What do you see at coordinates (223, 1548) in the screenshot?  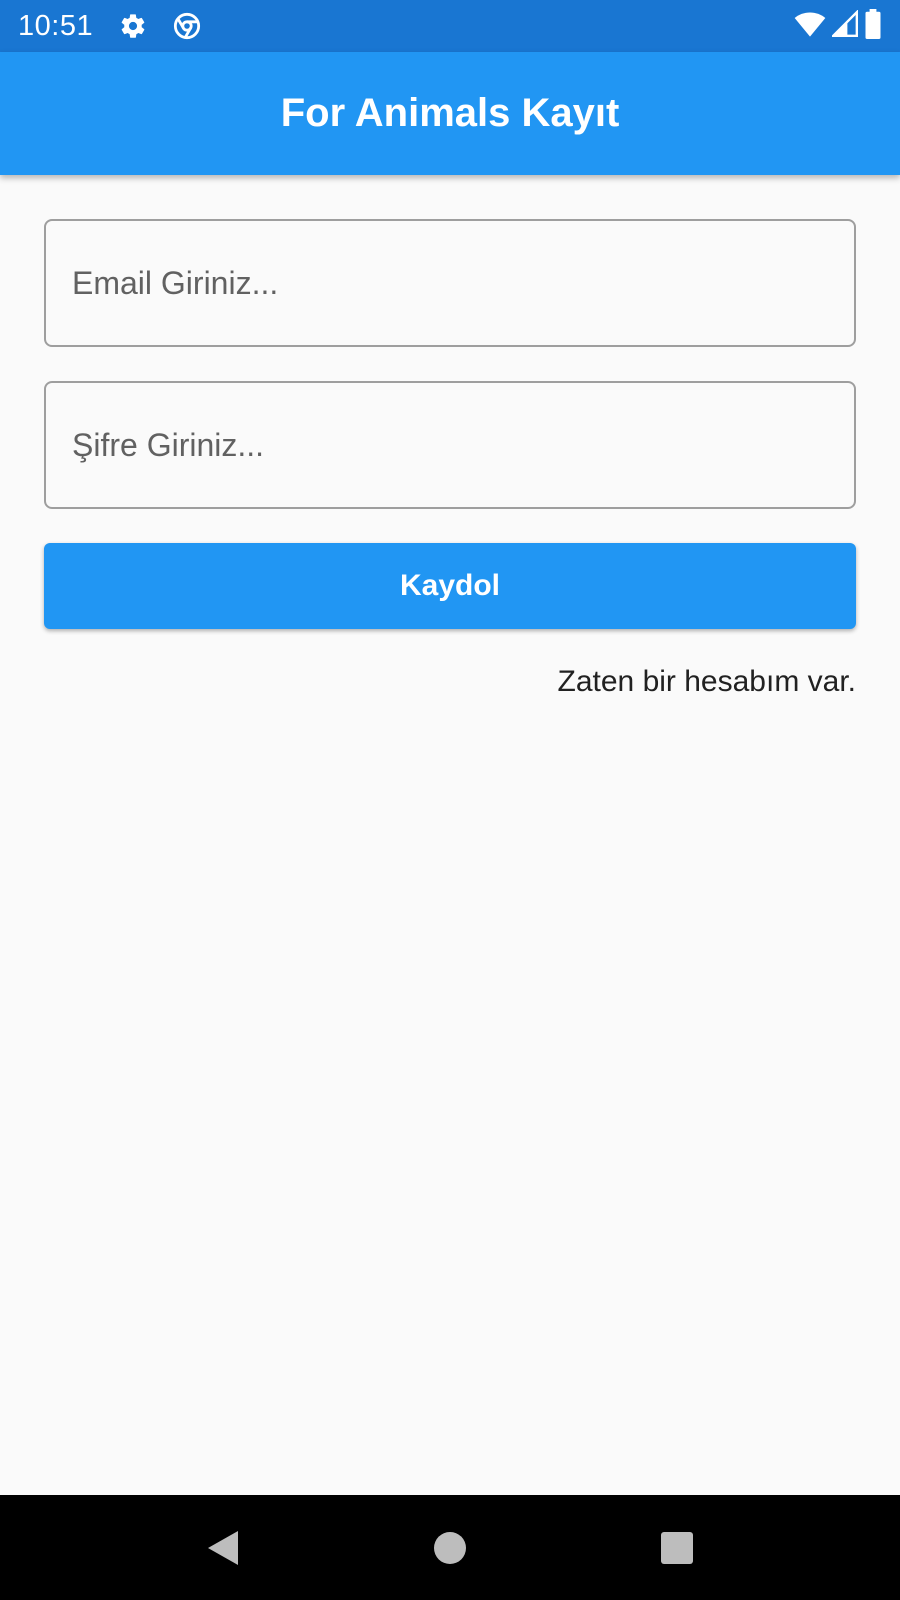 I see `back-icon` at bounding box center [223, 1548].